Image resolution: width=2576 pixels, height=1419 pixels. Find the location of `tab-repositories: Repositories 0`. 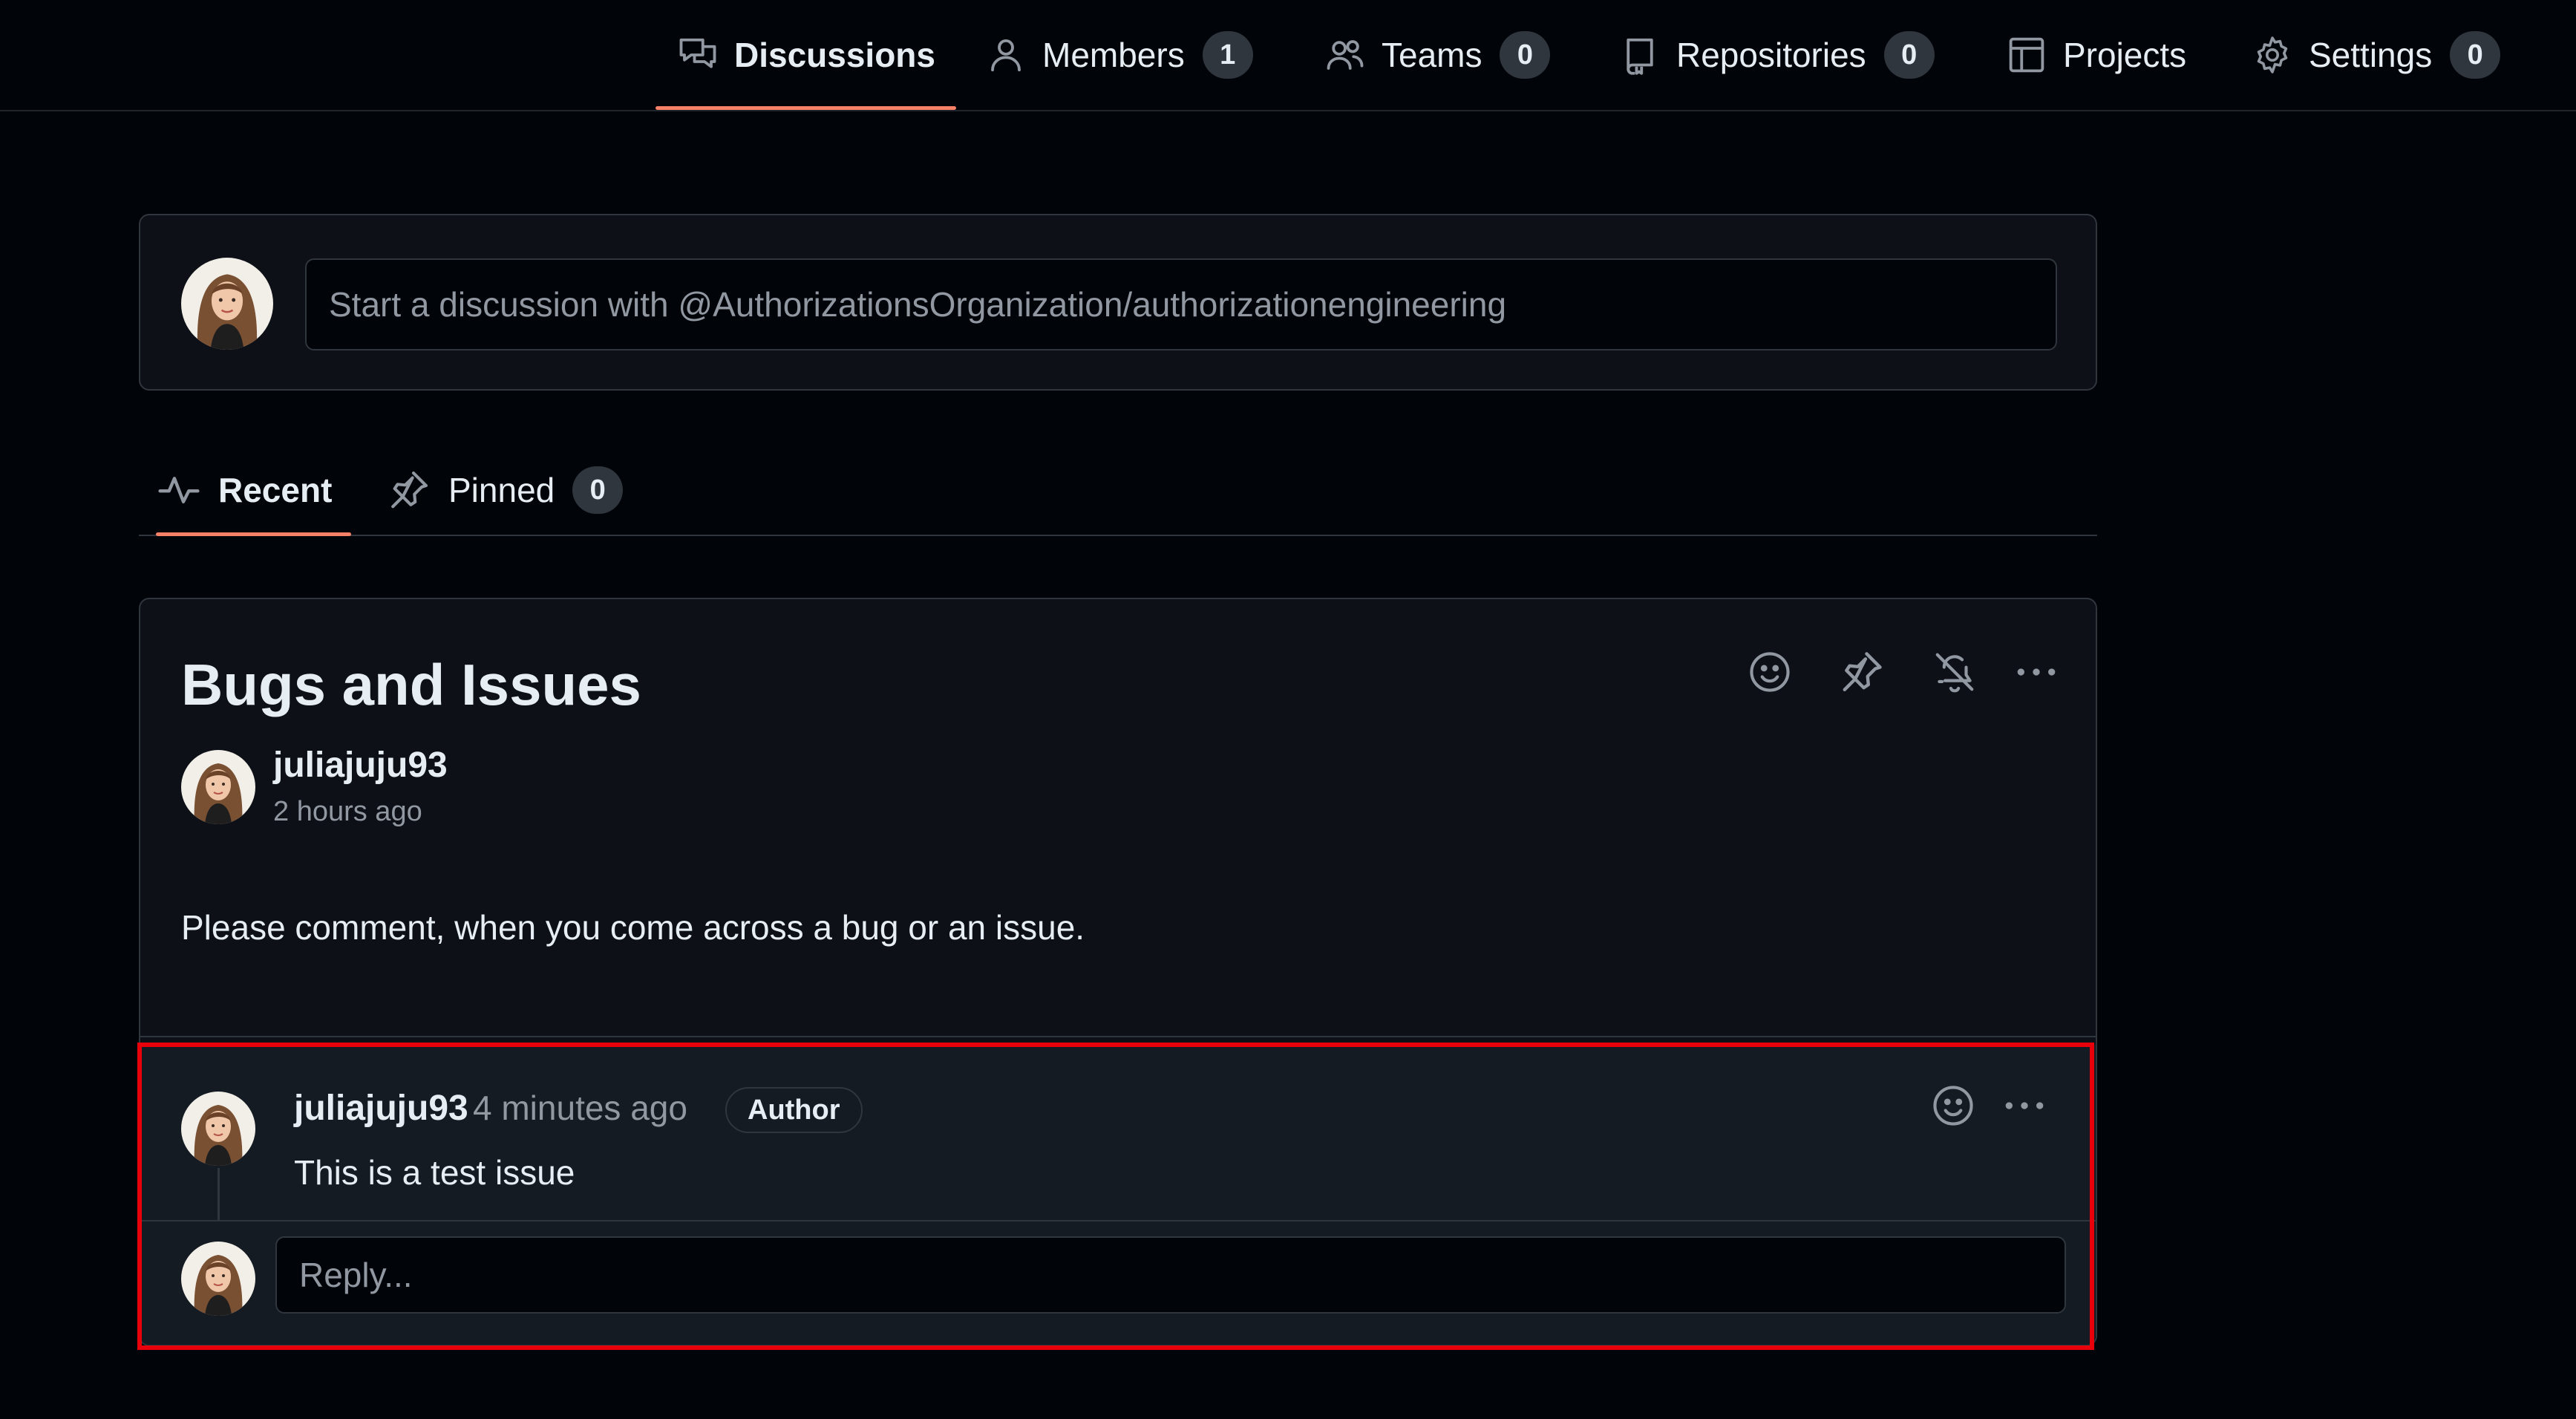

tab-repositories: Repositories 0 is located at coordinates (1778, 55).